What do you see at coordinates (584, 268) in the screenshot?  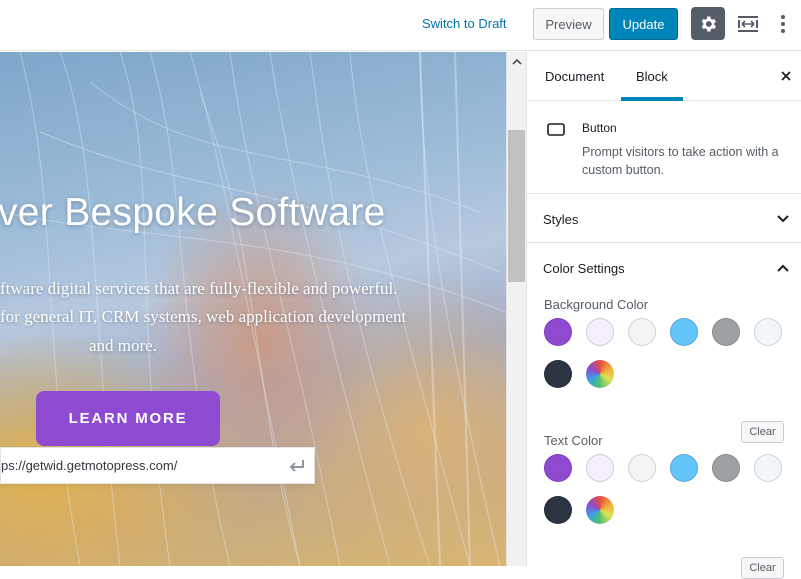 I see `color-settings-title: Color Settings` at bounding box center [584, 268].